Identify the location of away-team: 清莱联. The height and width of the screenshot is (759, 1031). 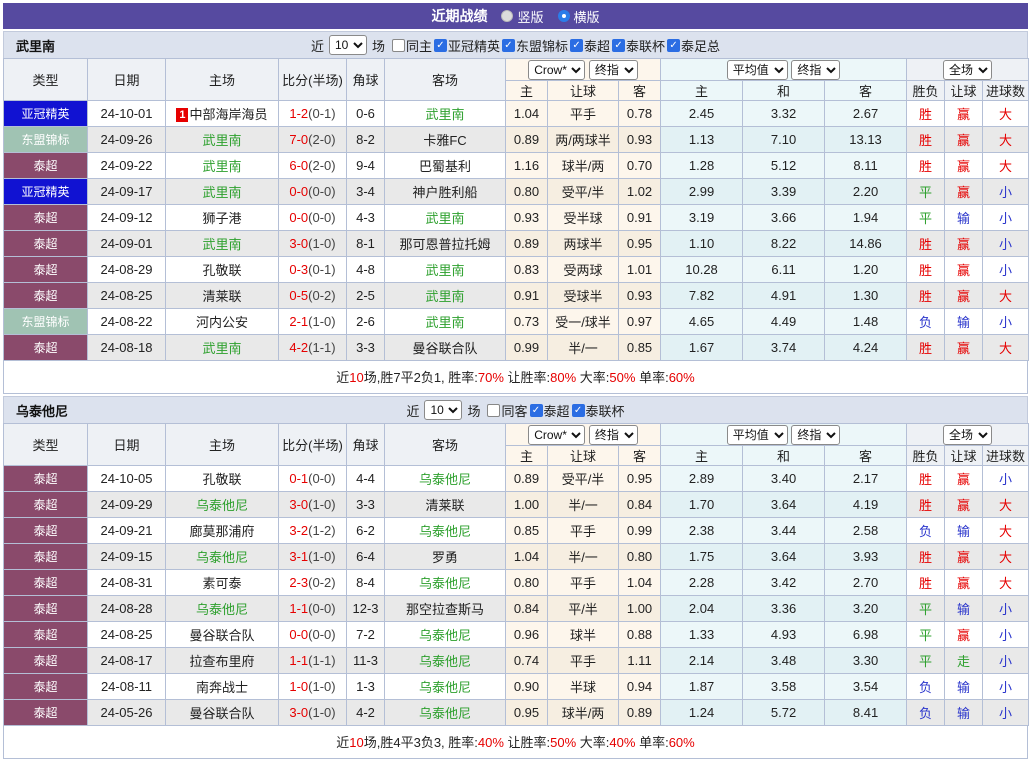
(445, 504).